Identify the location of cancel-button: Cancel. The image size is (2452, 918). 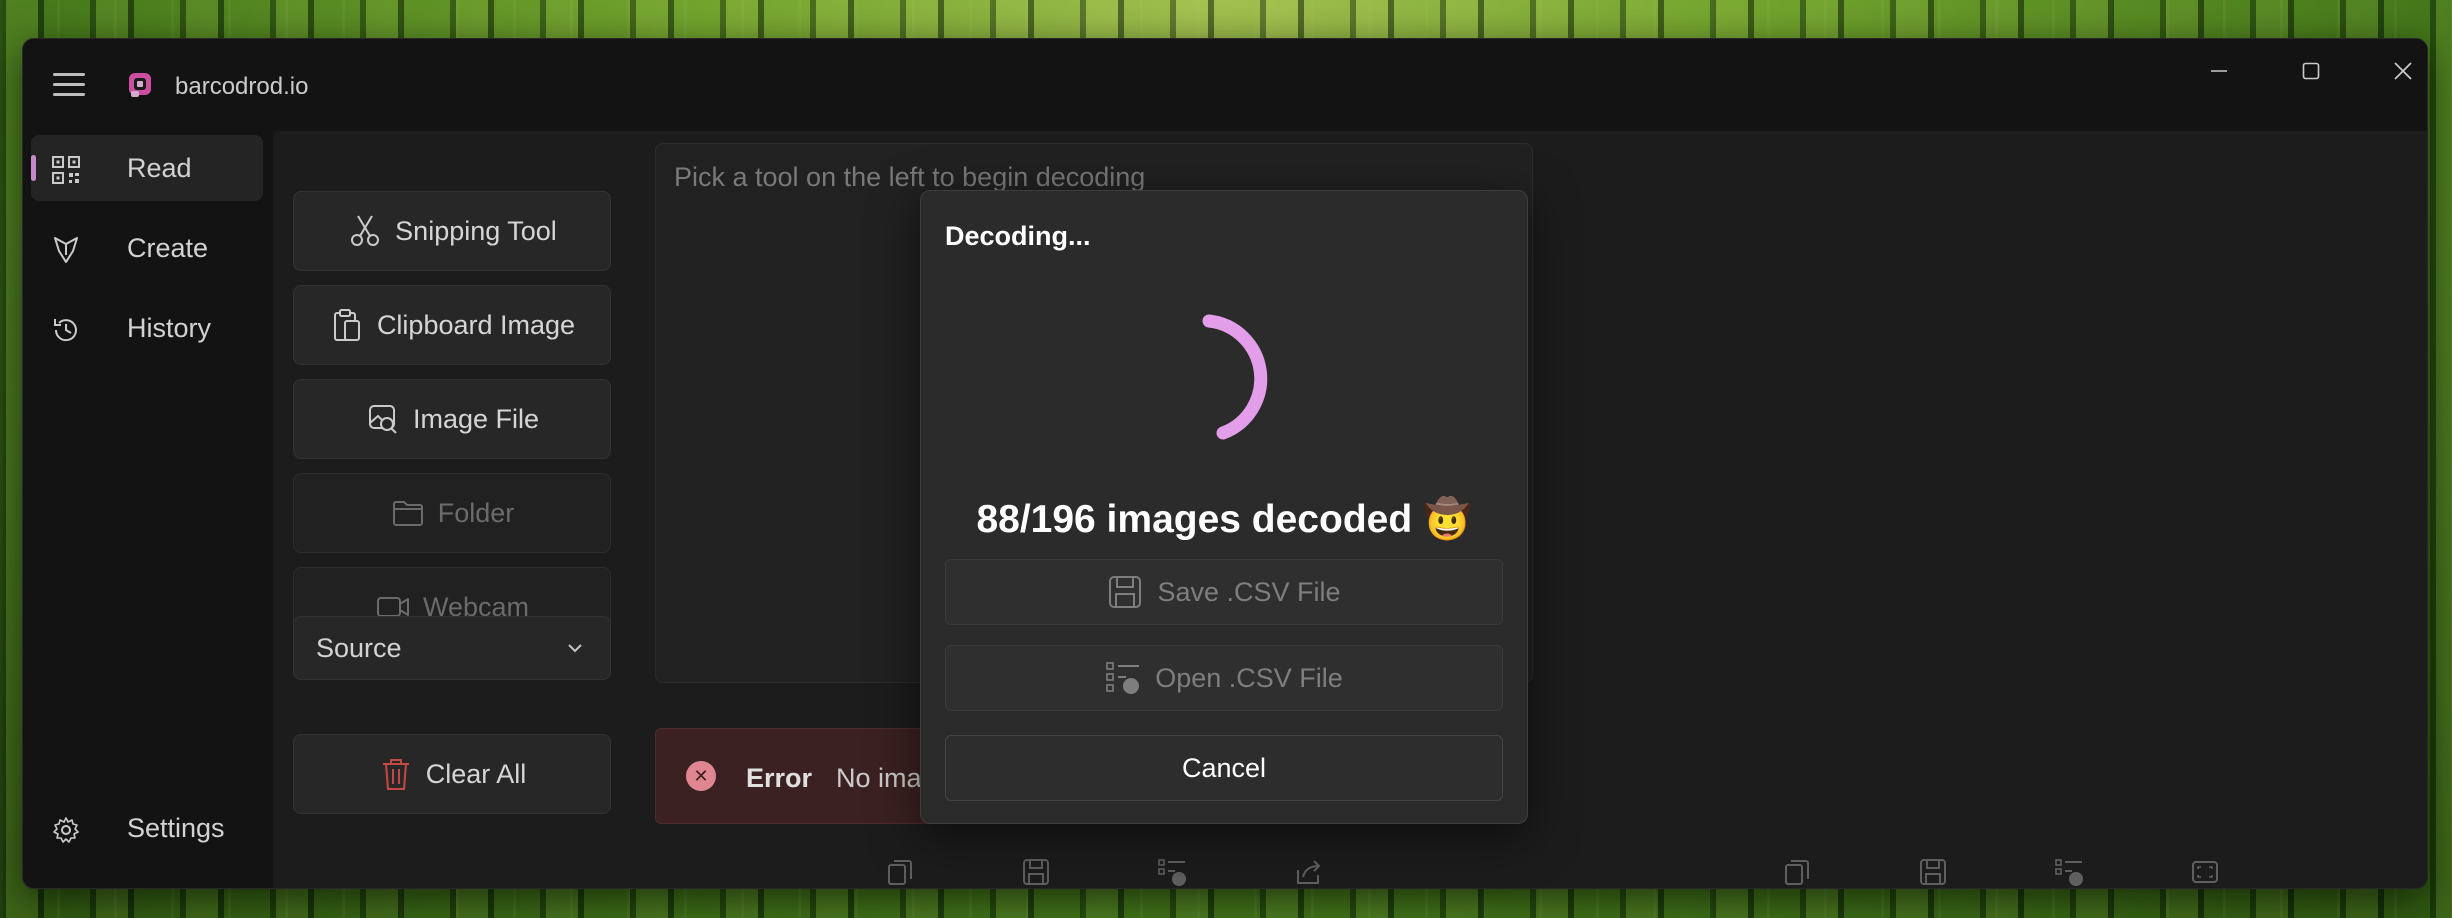
(1224, 768).